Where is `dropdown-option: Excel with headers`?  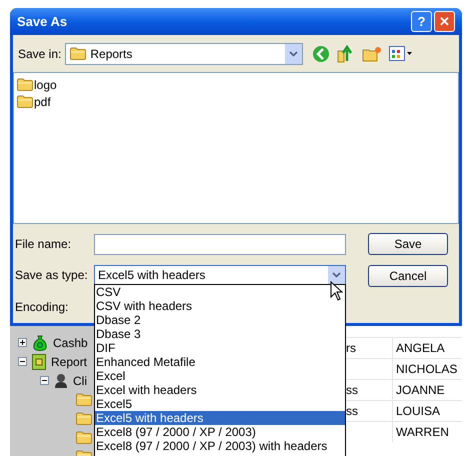 dropdown-option: Excel with headers is located at coordinates (220, 390).